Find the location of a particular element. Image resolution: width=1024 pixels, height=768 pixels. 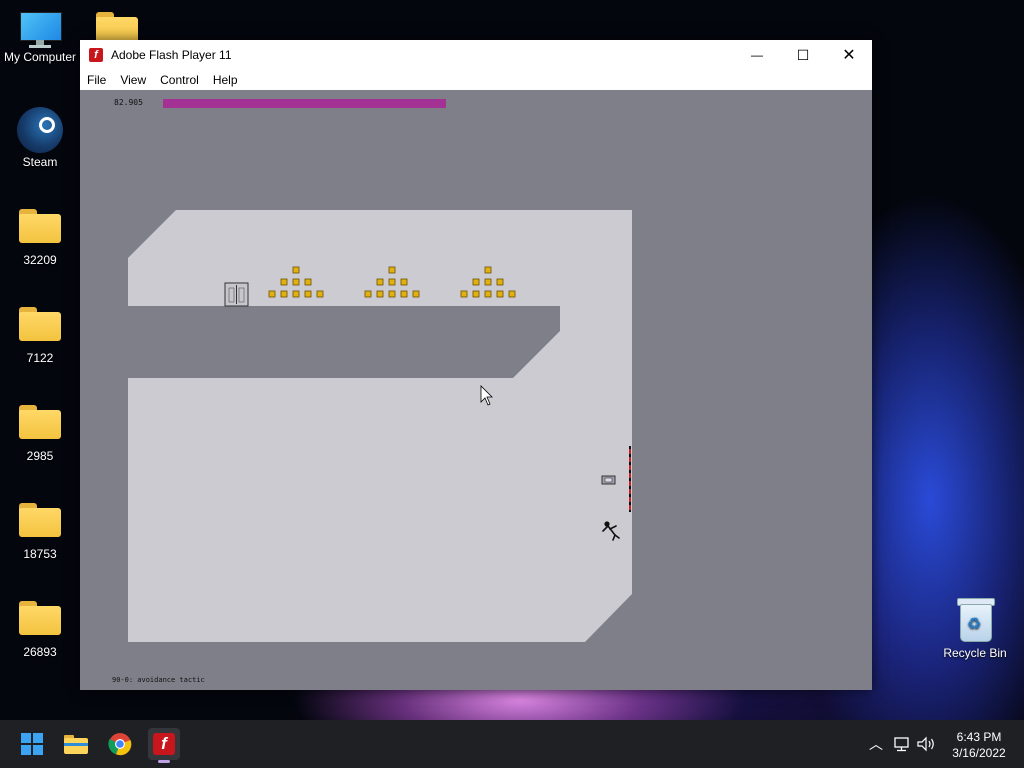

window-title: Adobe Flash Player 11 is located at coordinates (171, 55).